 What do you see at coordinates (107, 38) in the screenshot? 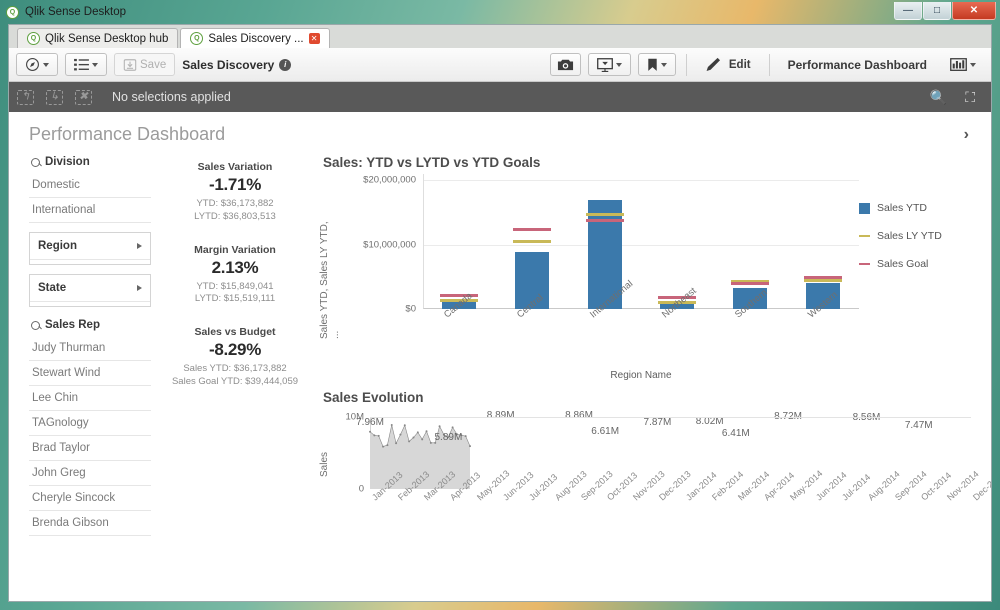
I see `tab-hub-label: Qlik Sense Desktop hub` at bounding box center [107, 38].